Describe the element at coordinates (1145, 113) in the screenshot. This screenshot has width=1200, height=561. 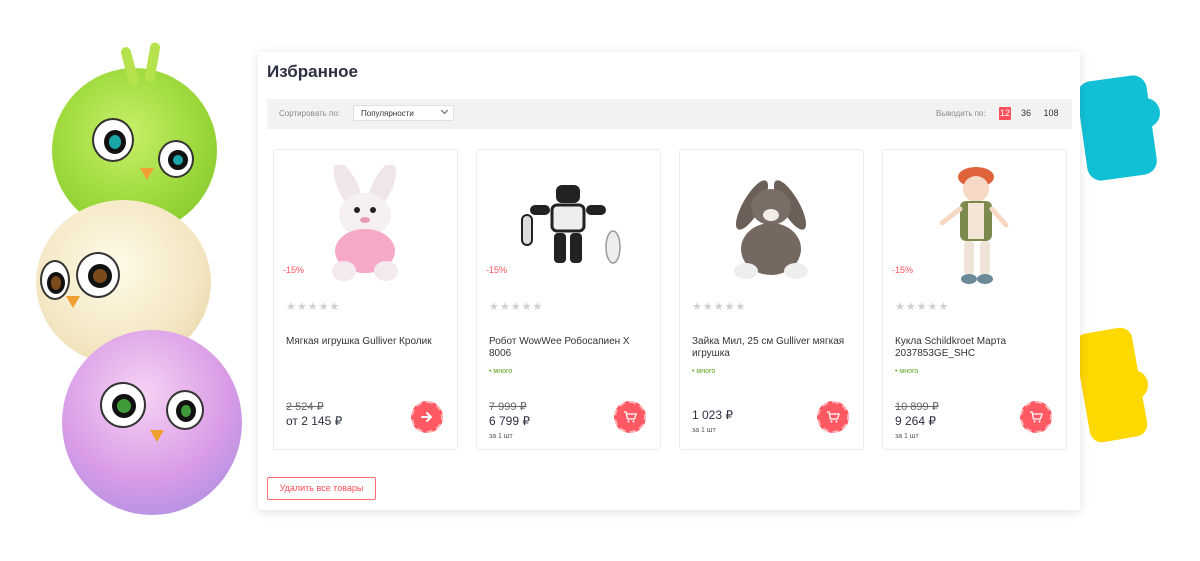
I see `blue-puzzle-knob` at that location.